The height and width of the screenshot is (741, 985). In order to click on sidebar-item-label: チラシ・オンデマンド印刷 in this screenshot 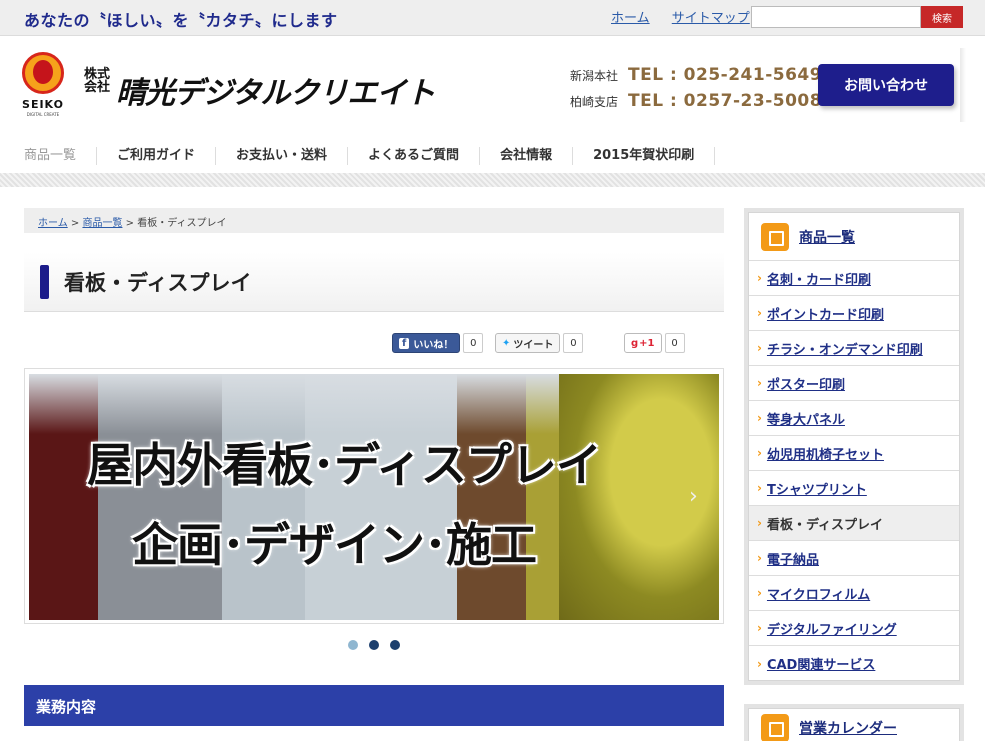, I will do `click(844, 350)`.